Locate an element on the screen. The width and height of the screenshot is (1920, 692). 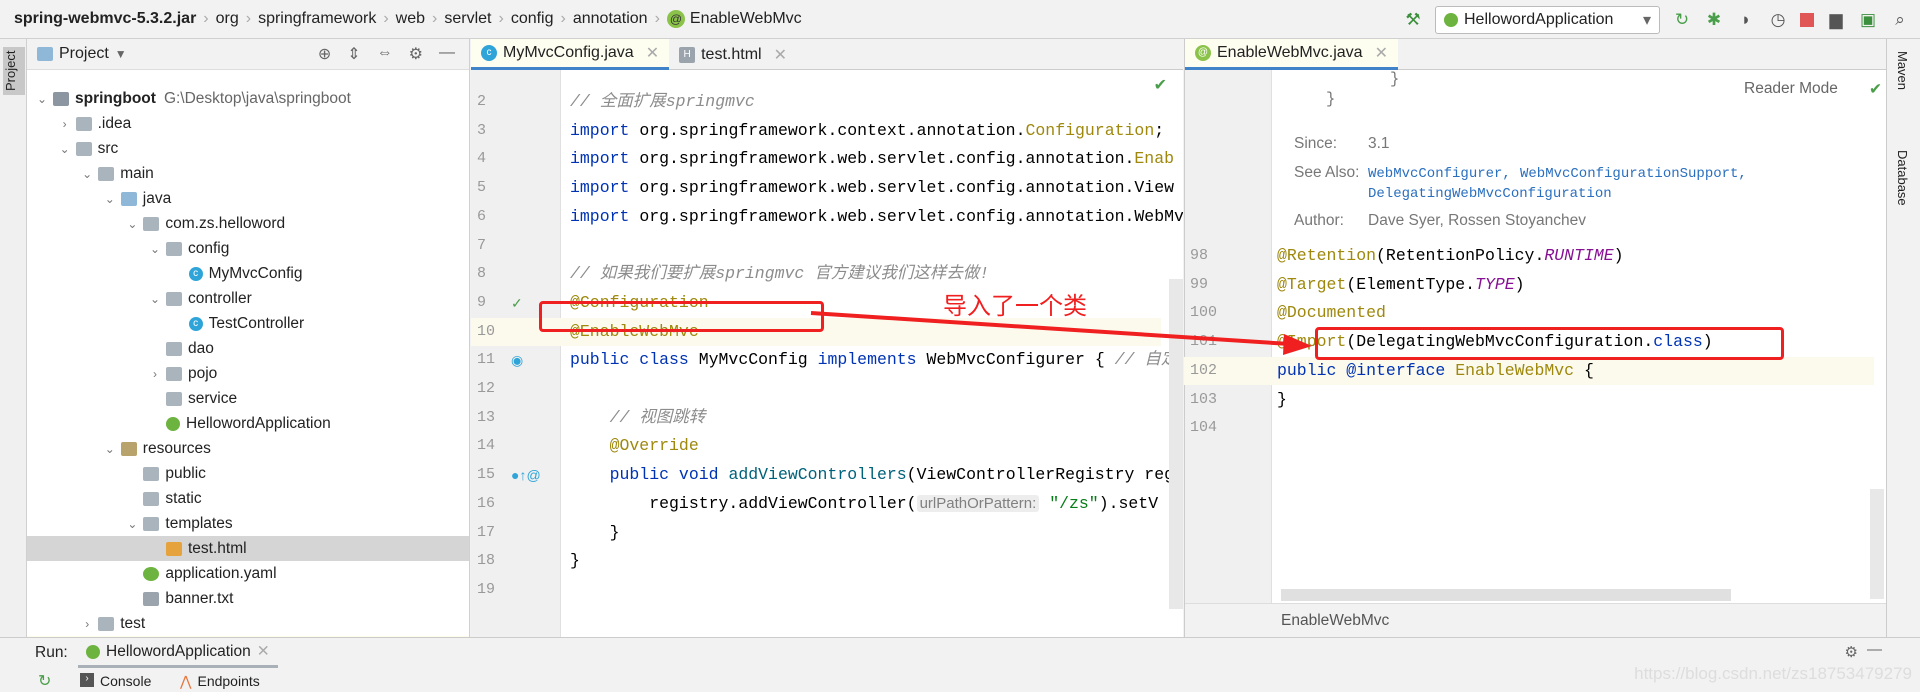
arrow-head is located at coordinates (1297, 344).